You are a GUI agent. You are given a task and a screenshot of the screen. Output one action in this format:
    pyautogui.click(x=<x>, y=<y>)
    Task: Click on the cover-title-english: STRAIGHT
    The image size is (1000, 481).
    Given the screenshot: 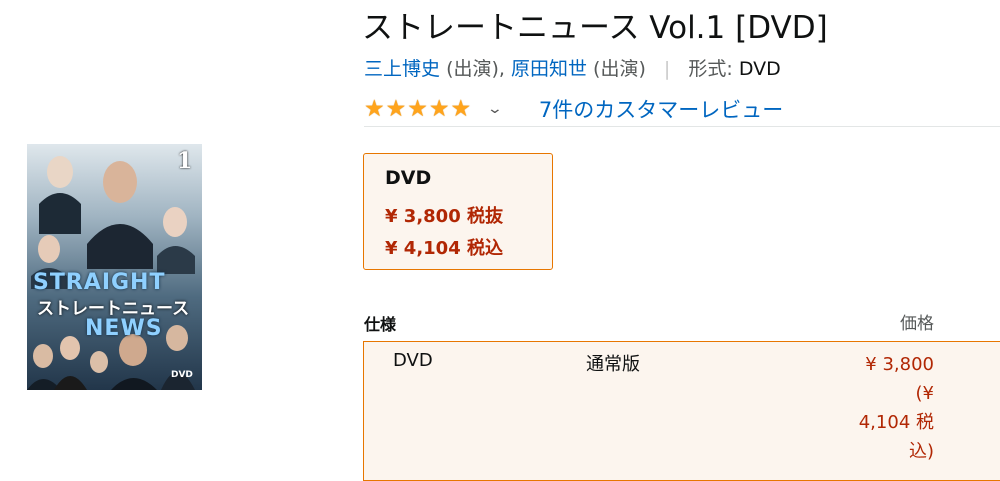 What is the action you would take?
    pyautogui.click(x=99, y=282)
    